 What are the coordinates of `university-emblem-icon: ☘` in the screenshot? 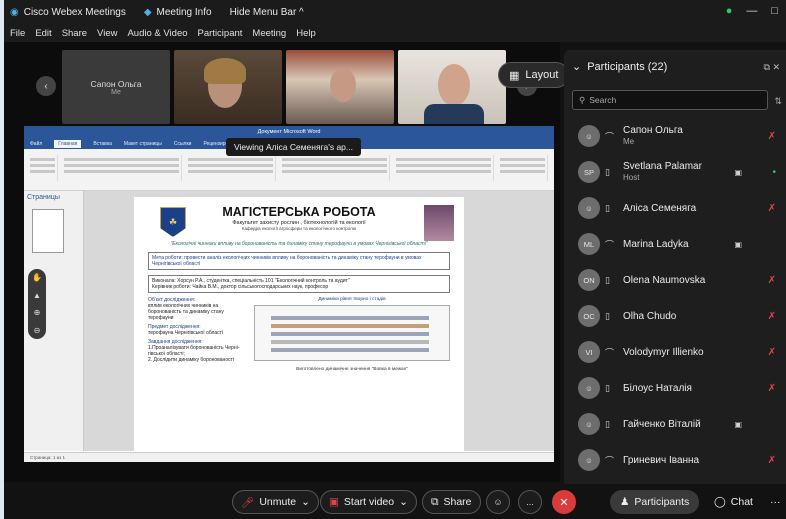 It's located at (173, 222).